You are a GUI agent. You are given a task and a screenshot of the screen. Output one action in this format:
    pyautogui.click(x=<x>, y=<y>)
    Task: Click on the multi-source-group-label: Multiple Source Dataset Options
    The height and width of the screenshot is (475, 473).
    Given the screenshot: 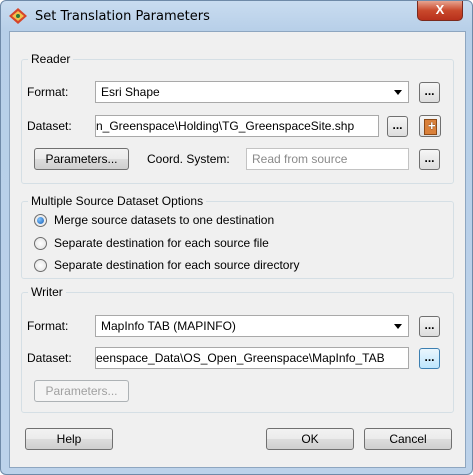 What is the action you would take?
    pyautogui.click(x=117, y=201)
    